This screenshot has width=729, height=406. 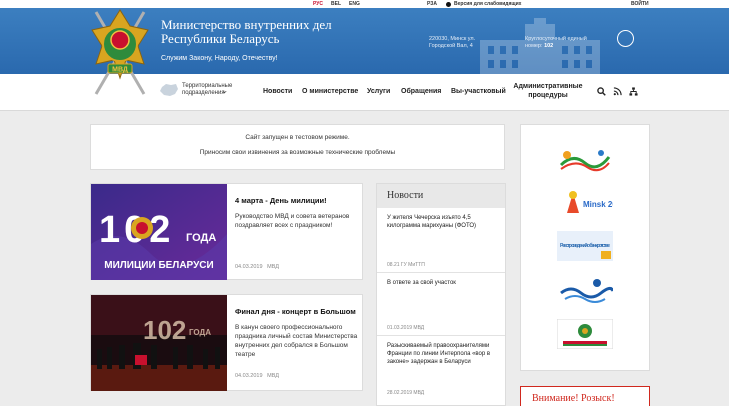 I want to click on login-link: ВОЙТИ, so click(x=640, y=4).